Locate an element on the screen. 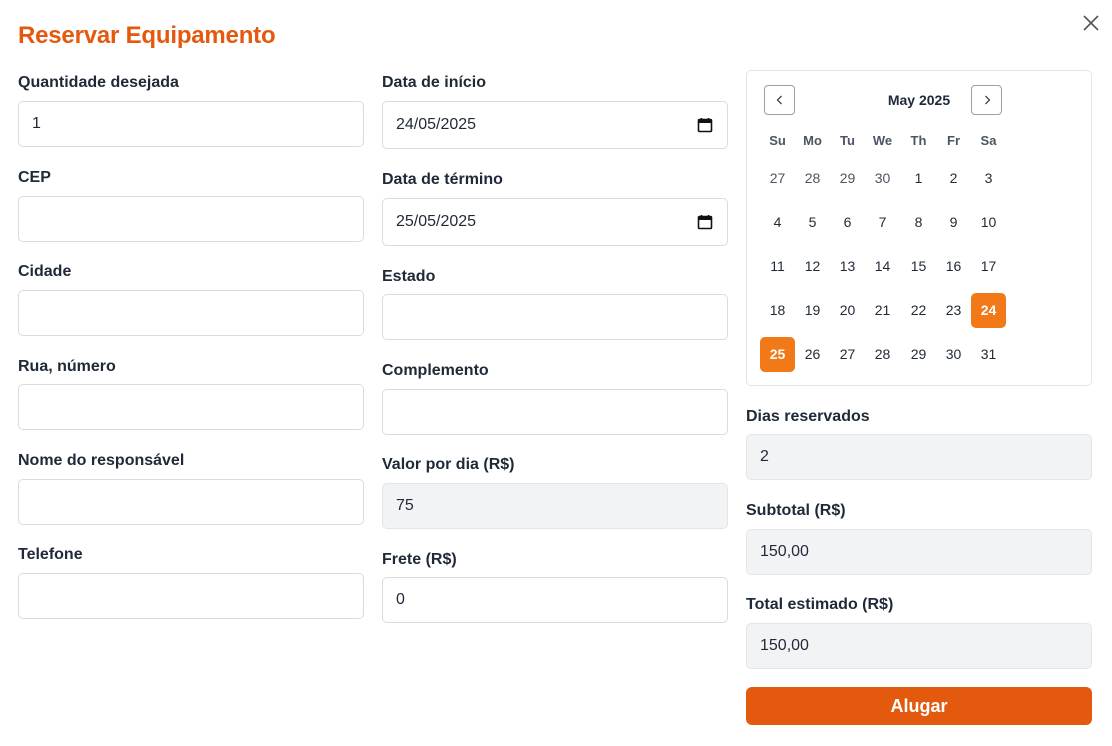 The image size is (1112, 746). calendar-day: 16 is located at coordinates (953, 266).